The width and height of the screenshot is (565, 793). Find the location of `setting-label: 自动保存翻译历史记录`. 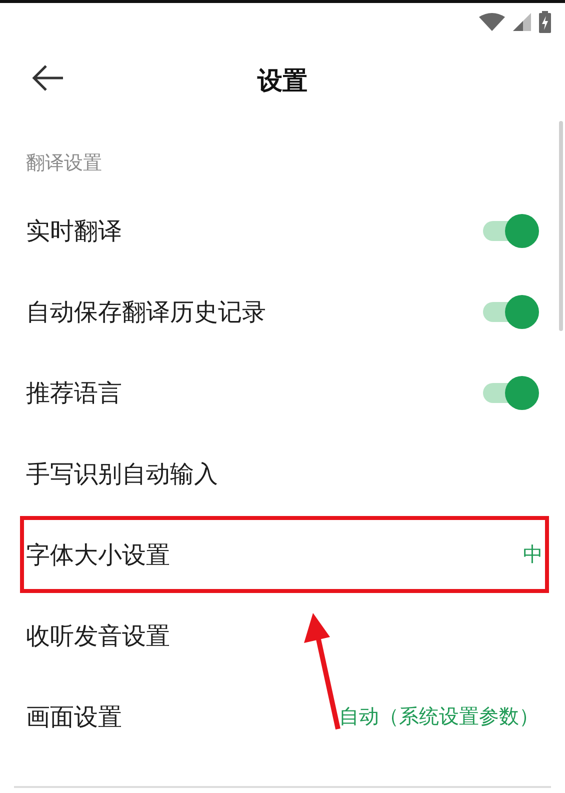

setting-label: 自动保存翻译历史记录 is located at coordinates (146, 312).